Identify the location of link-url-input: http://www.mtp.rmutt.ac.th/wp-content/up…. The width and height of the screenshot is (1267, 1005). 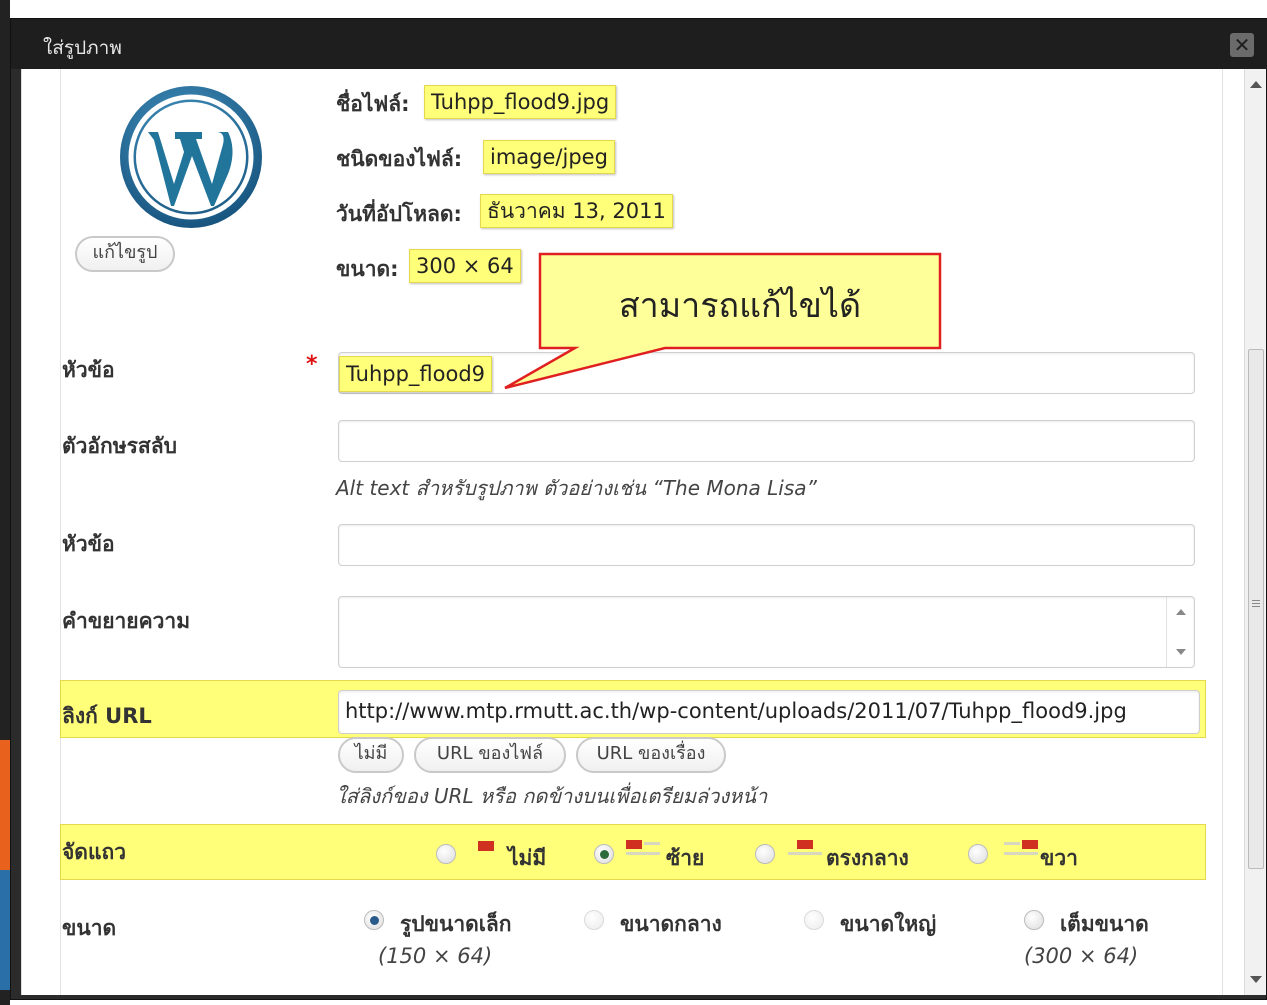
(769, 712).